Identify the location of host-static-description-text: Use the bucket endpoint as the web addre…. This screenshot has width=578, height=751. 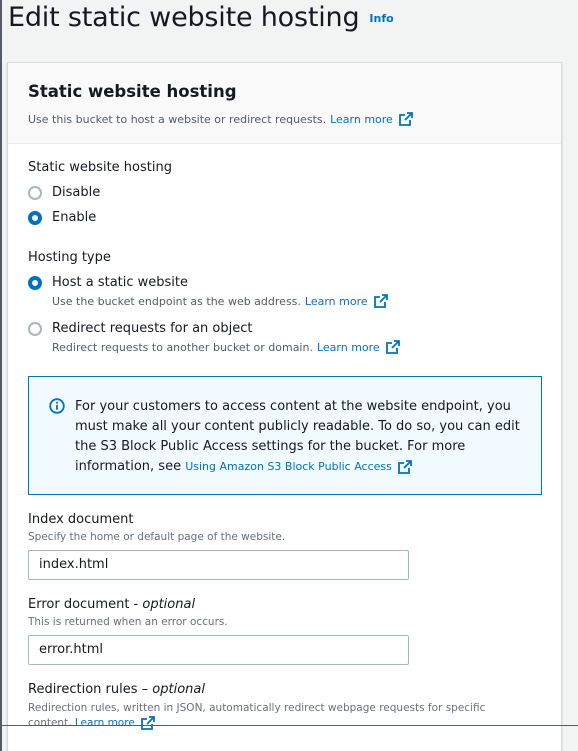
(176, 301).